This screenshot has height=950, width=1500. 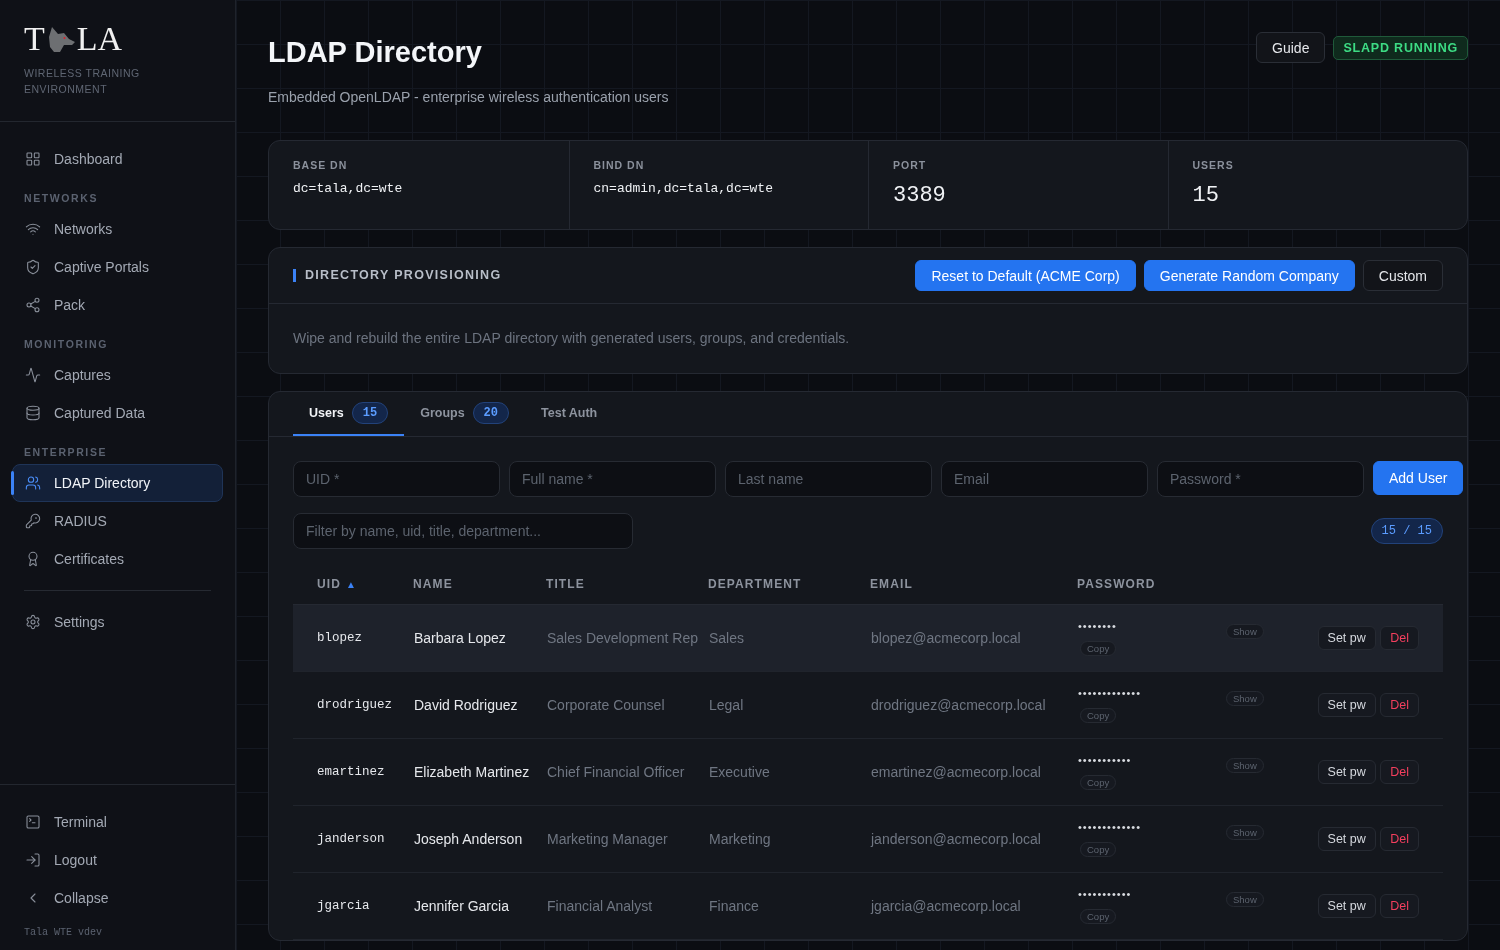 I want to click on table-row: blopez Barbara Lopez Sales Development Rep Sales blopez@acmecorp.local •••••••• Copy Show Set pw Del, so click(x=868, y=637).